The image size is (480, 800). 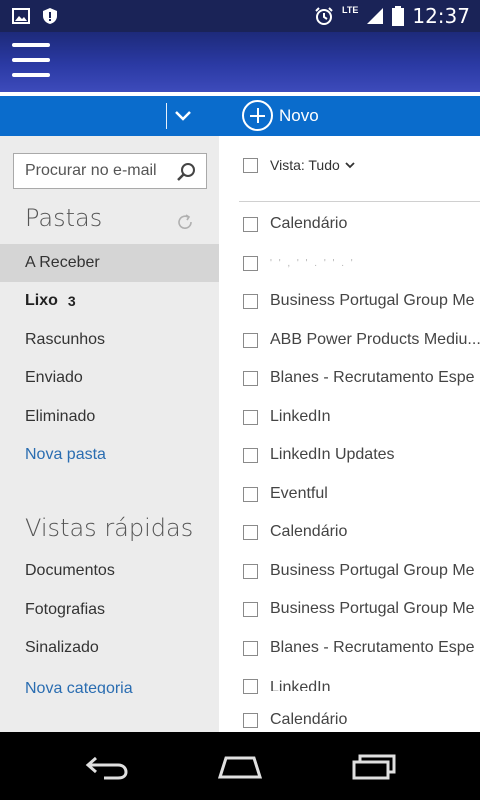 I want to click on folder-sent: Enviado, so click(x=109, y=378).